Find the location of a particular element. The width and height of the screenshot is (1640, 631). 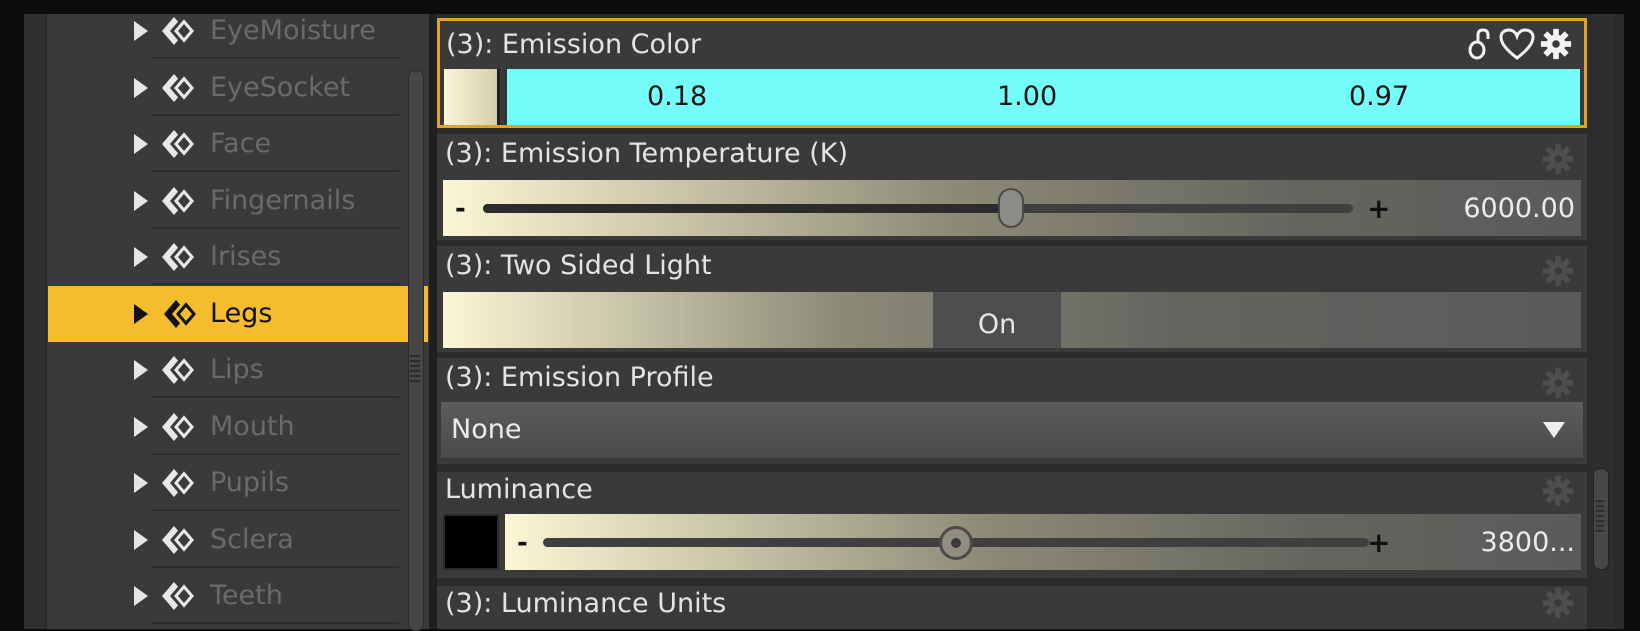

tree-item-irises: Irises is located at coordinates (237, 257).